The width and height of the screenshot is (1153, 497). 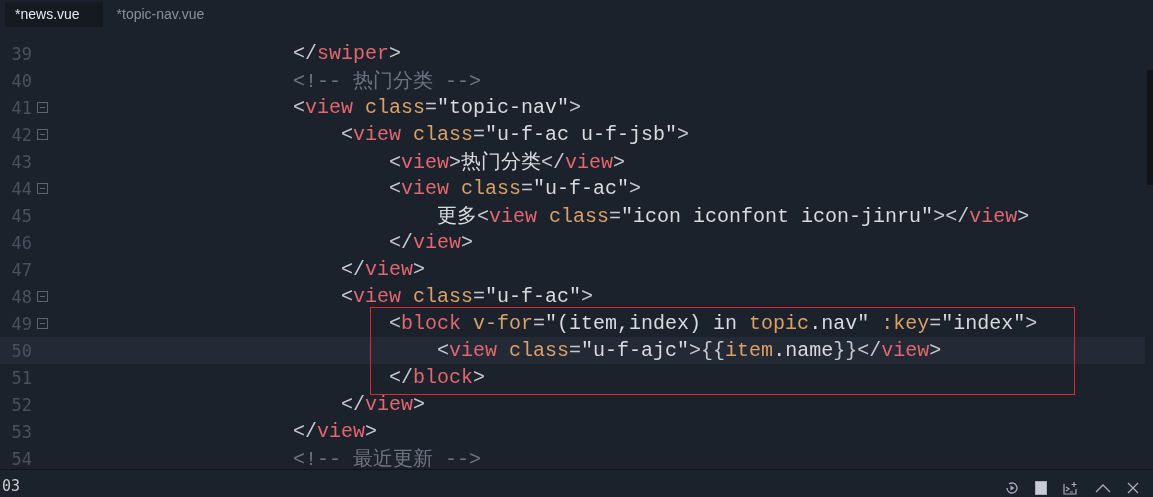 What do you see at coordinates (437, 377) in the screenshot?
I see `code-line: </block>` at bounding box center [437, 377].